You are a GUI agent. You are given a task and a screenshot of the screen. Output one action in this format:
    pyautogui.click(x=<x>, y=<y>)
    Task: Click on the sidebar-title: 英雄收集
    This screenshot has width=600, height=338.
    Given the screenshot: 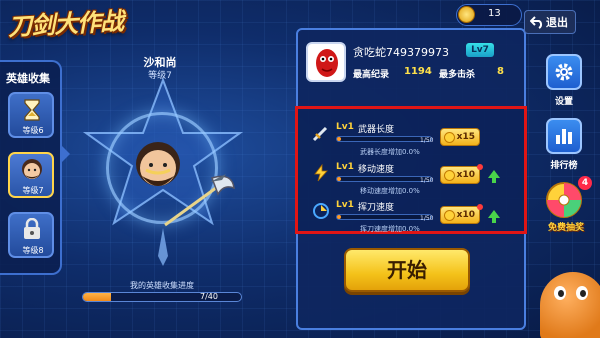 What is the action you would take?
    pyautogui.click(x=28, y=78)
    